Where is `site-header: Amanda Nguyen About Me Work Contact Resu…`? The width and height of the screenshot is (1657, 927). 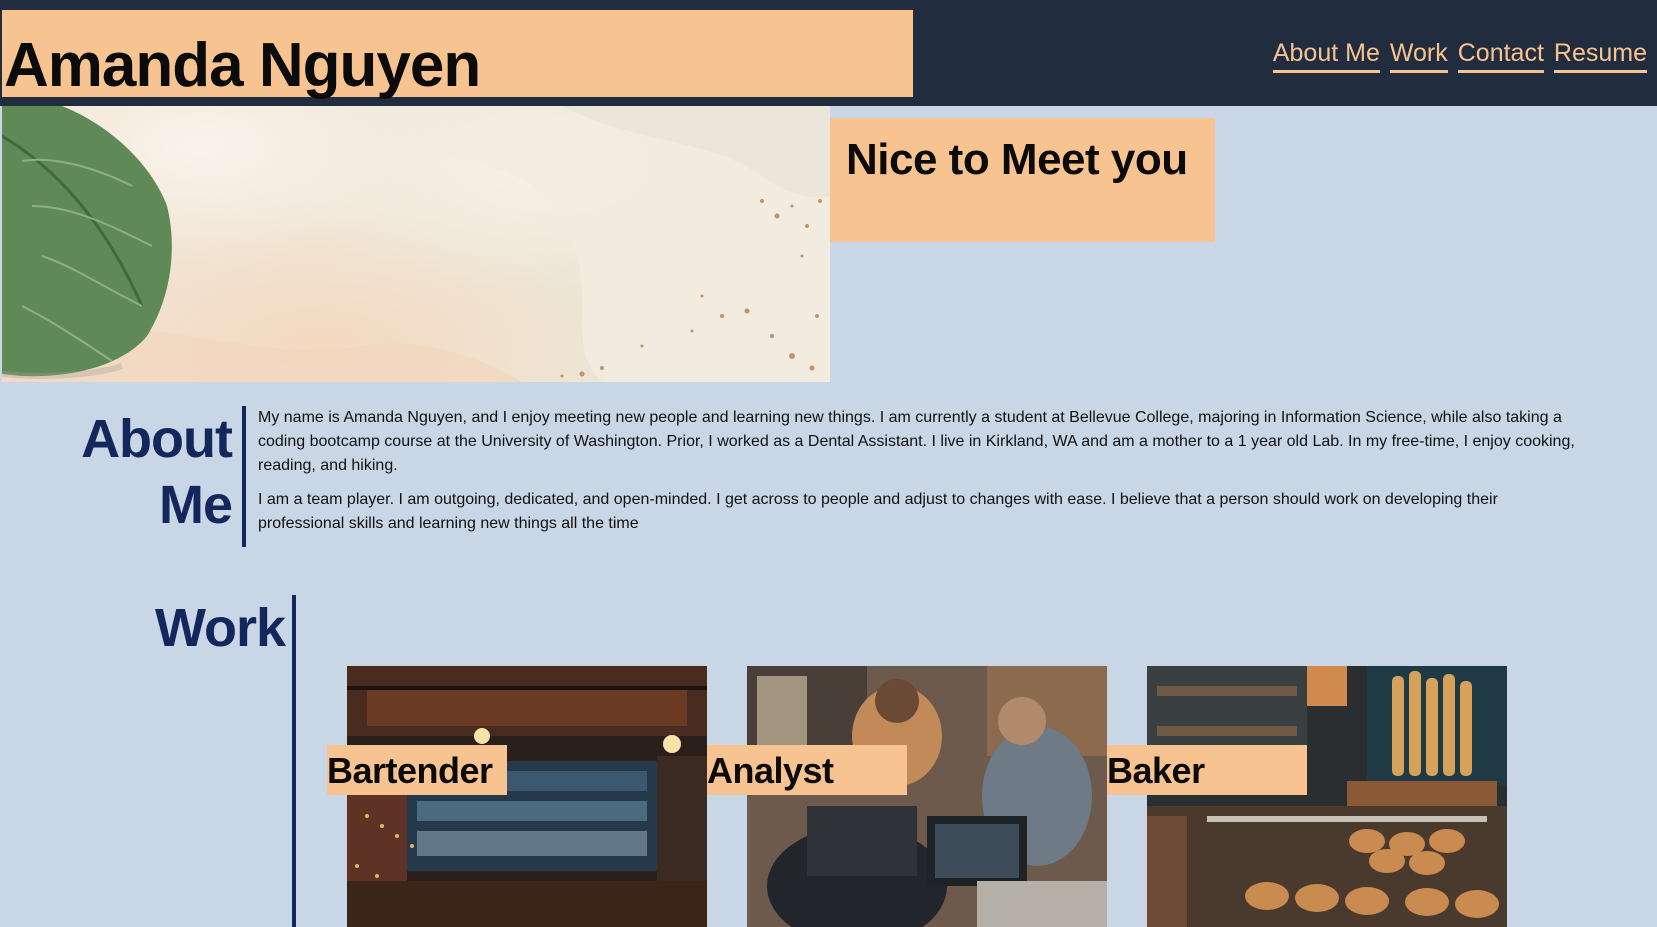 site-header: Amanda Nguyen About Me Work Contact Resu… is located at coordinates (828, 53).